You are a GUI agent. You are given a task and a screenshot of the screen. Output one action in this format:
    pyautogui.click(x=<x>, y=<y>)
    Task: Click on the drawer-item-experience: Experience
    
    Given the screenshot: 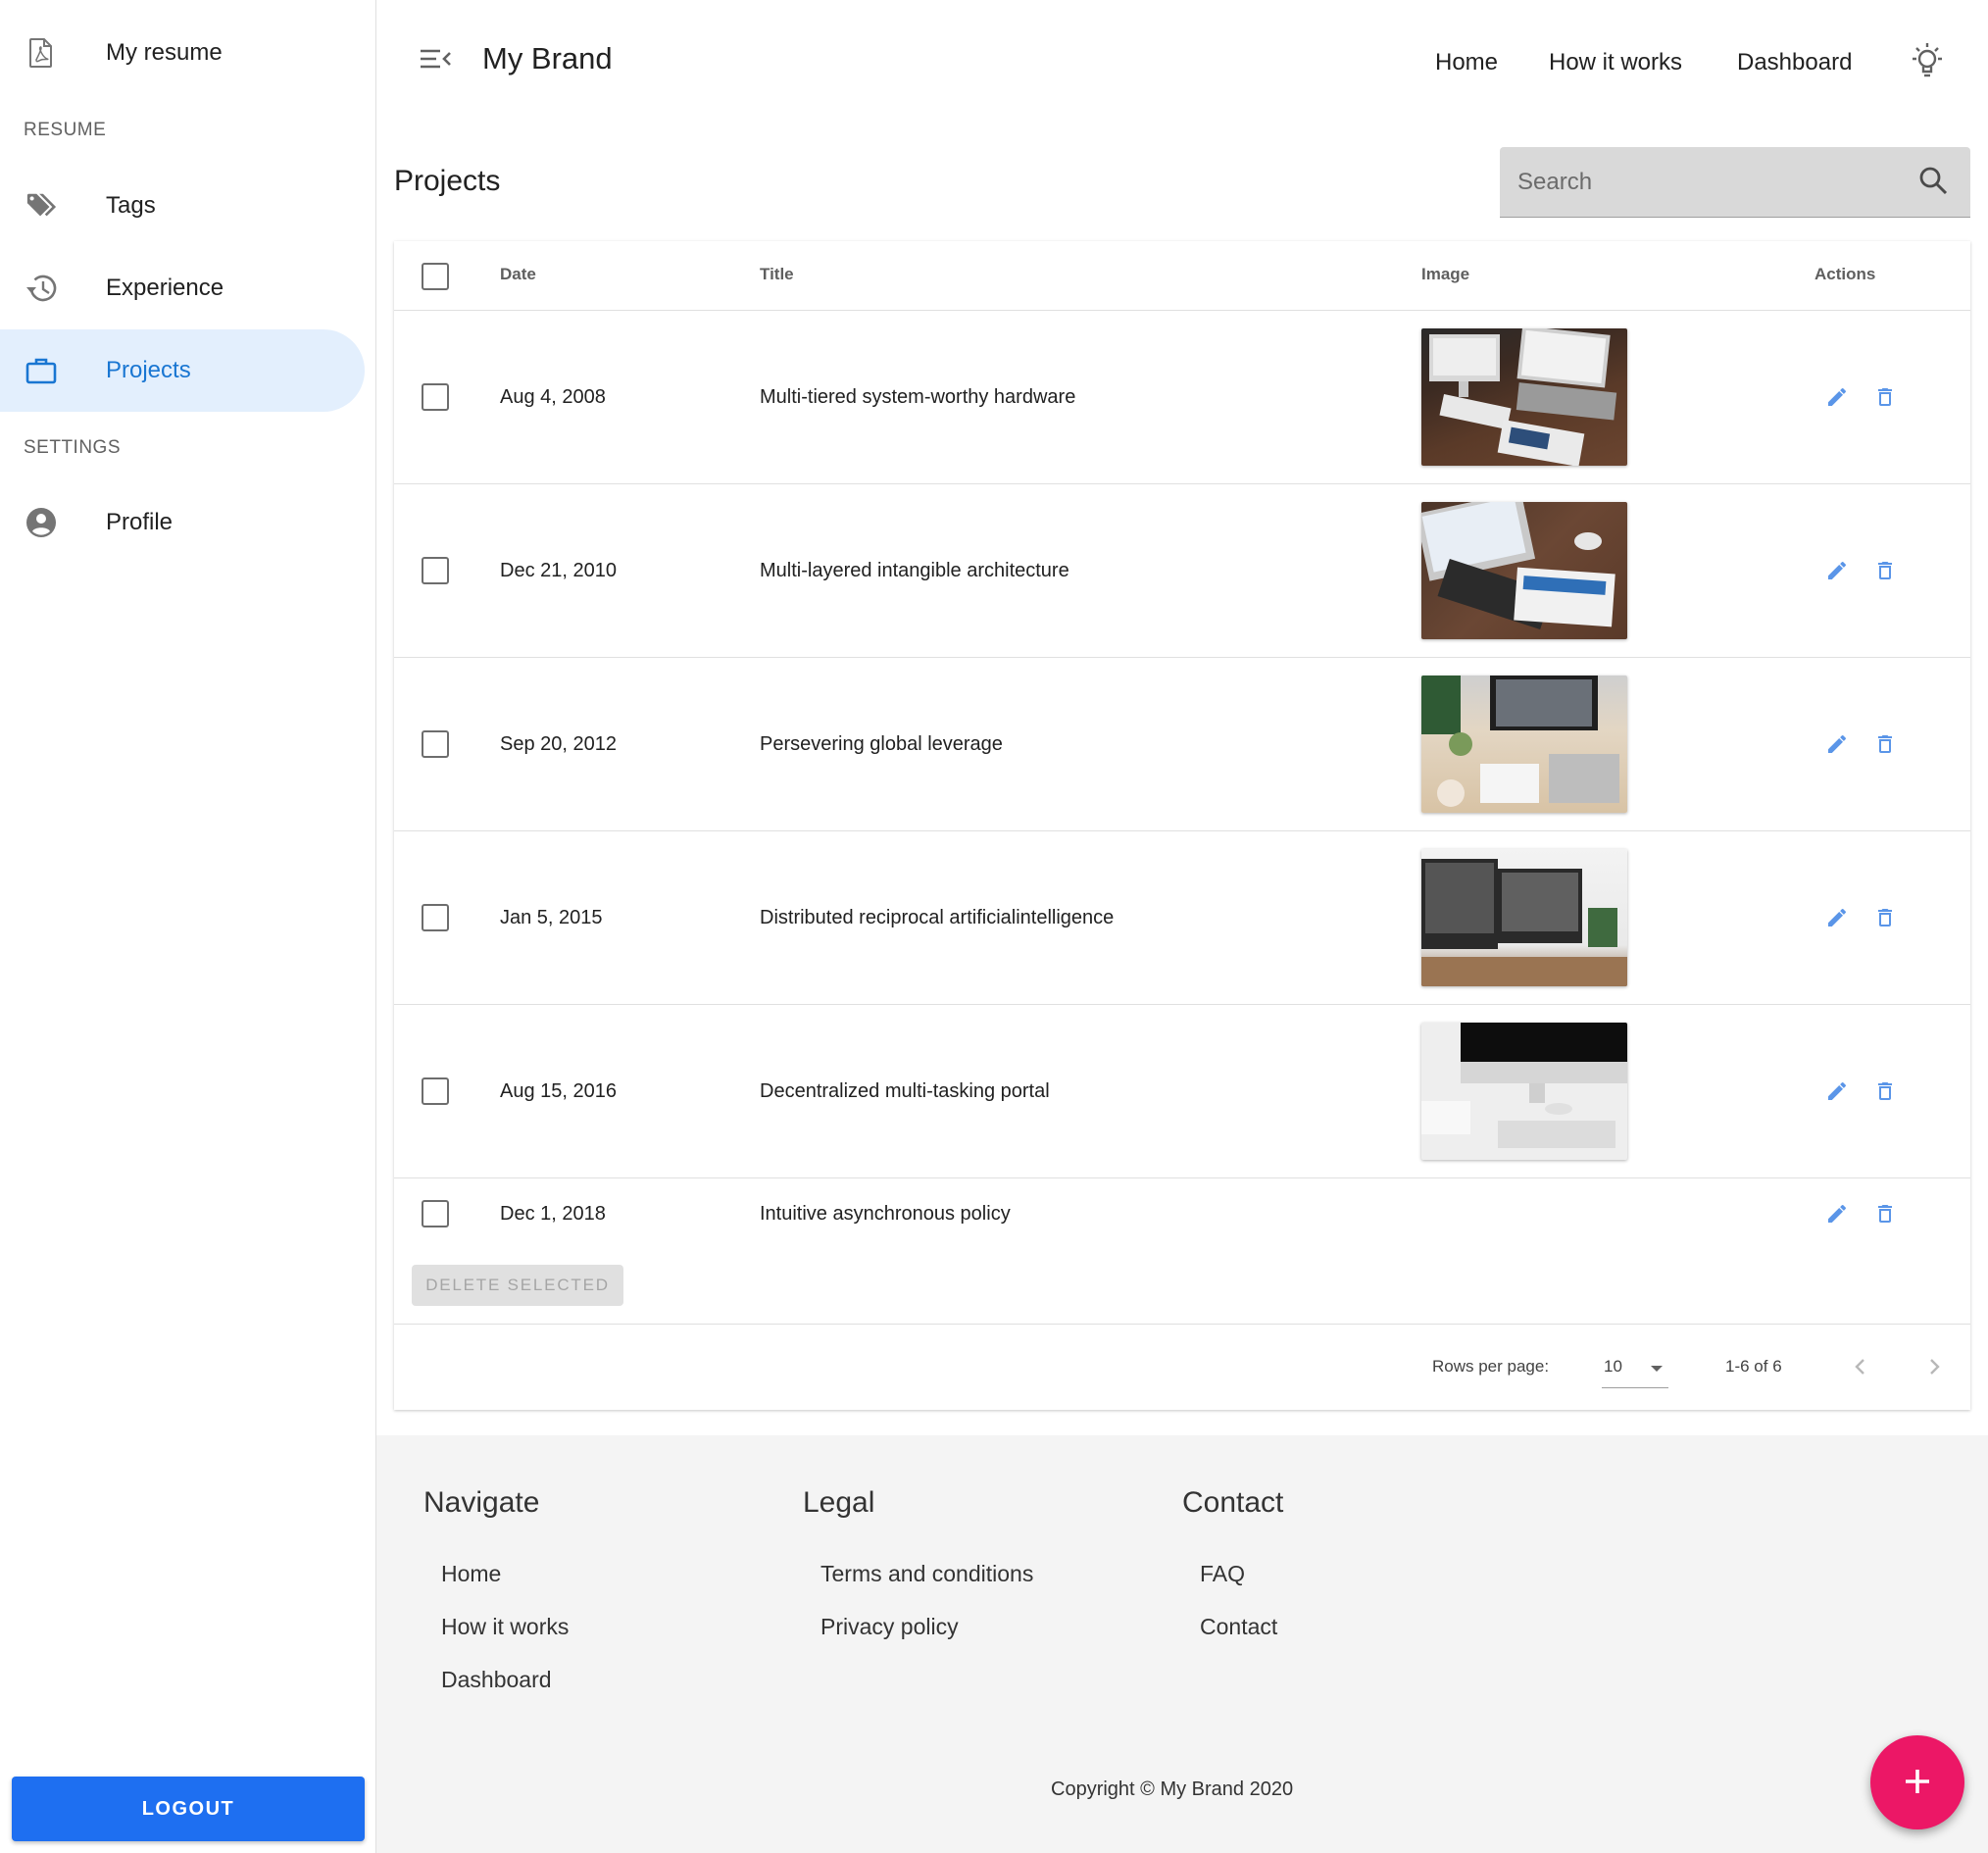 What is the action you would take?
    pyautogui.click(x=182, y=288)
    